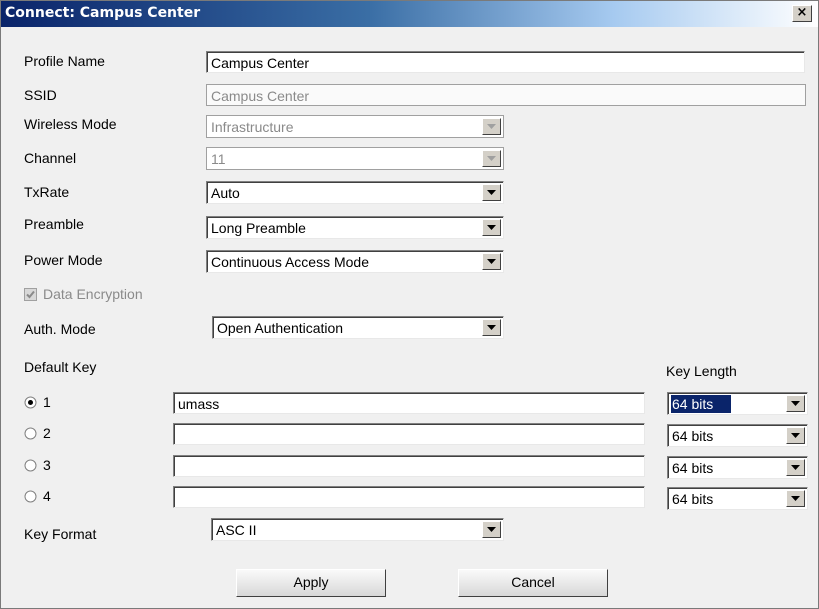 Image resolution: width=819 pixels, height=609 pixels. I want to click on cancel-button: Cancel, so click(533, 583).